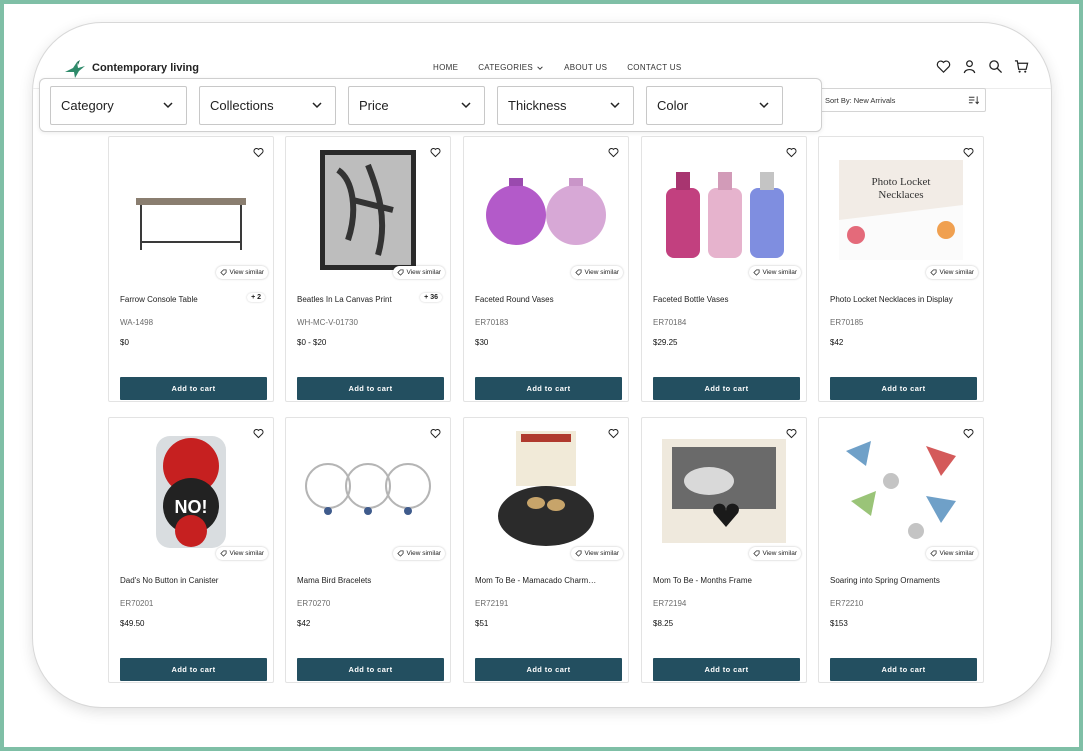 The height and width of the screenshot is (751, 1083). Describe the element at coordinates (182, 580) in the screenshot. I see `product-name: Dad's No Button in Canister` at that location.